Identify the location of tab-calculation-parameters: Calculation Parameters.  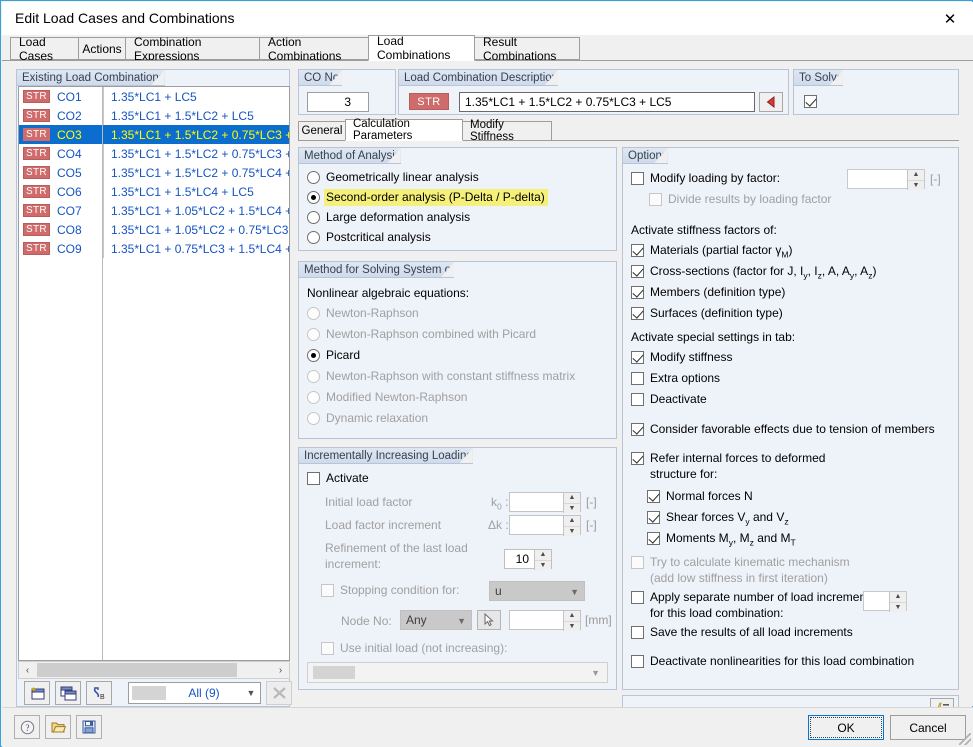
(404, 130).